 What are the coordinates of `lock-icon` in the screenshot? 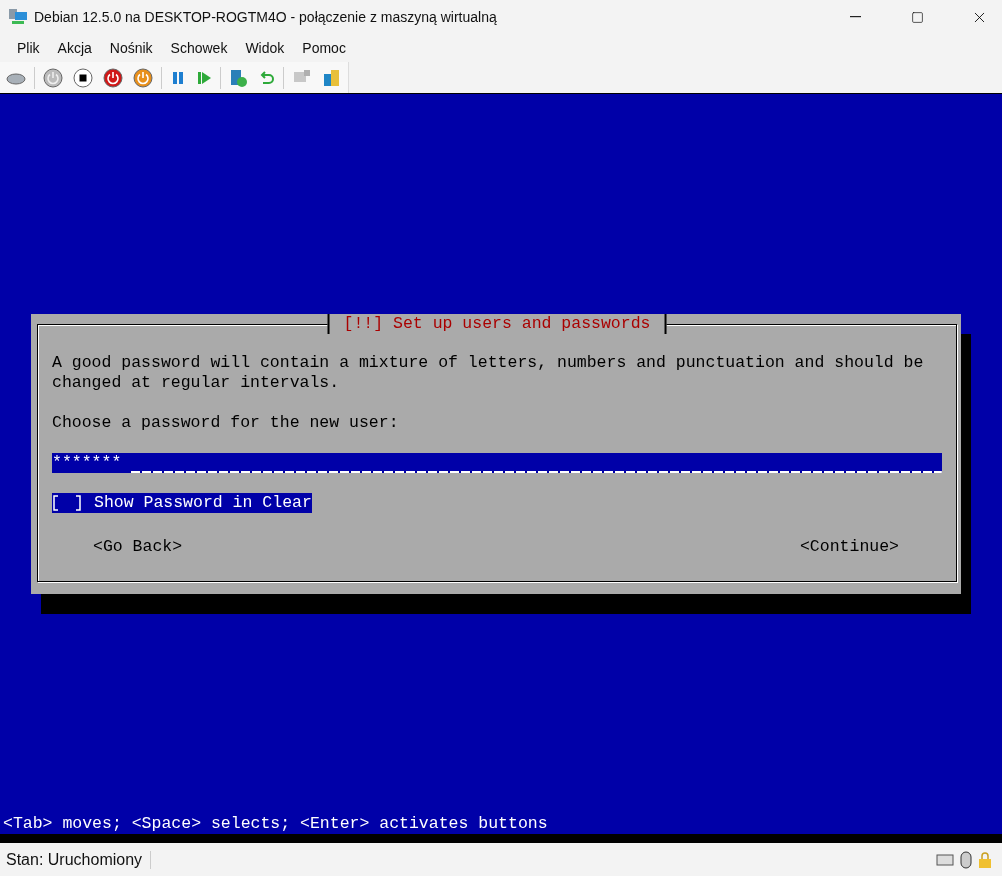 It's located at (985, 859).